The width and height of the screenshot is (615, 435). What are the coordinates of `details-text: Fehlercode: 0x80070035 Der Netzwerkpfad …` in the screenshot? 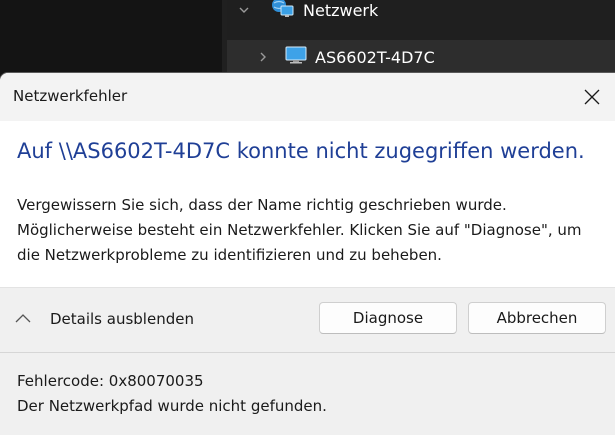 It's located at (172, 394).